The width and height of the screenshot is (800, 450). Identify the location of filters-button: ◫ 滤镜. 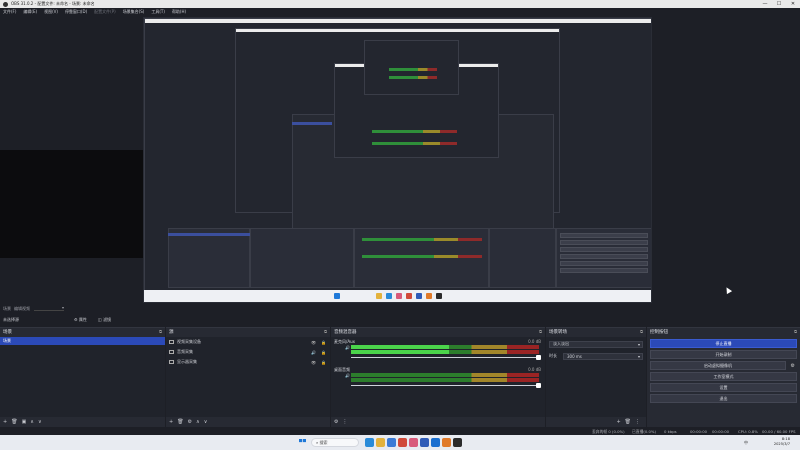
(104, 319).